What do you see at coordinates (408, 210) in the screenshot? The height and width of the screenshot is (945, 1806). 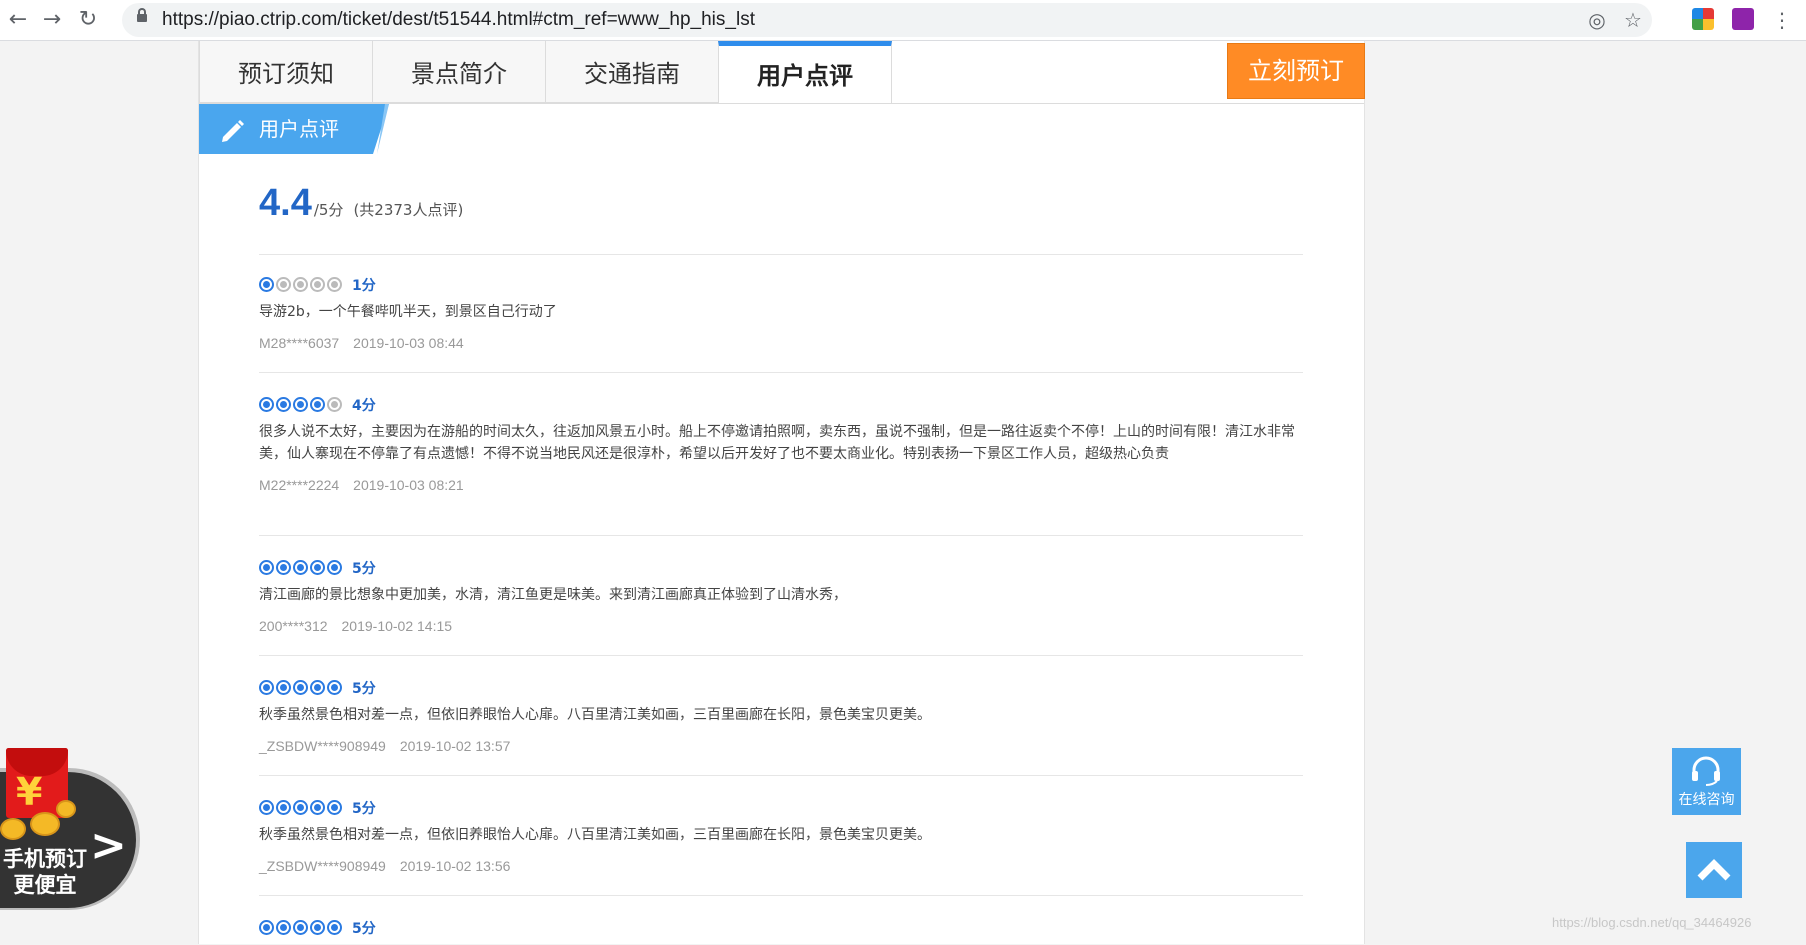 I see `review-count: (共2373人点评)` at bounding box center [408, 210].